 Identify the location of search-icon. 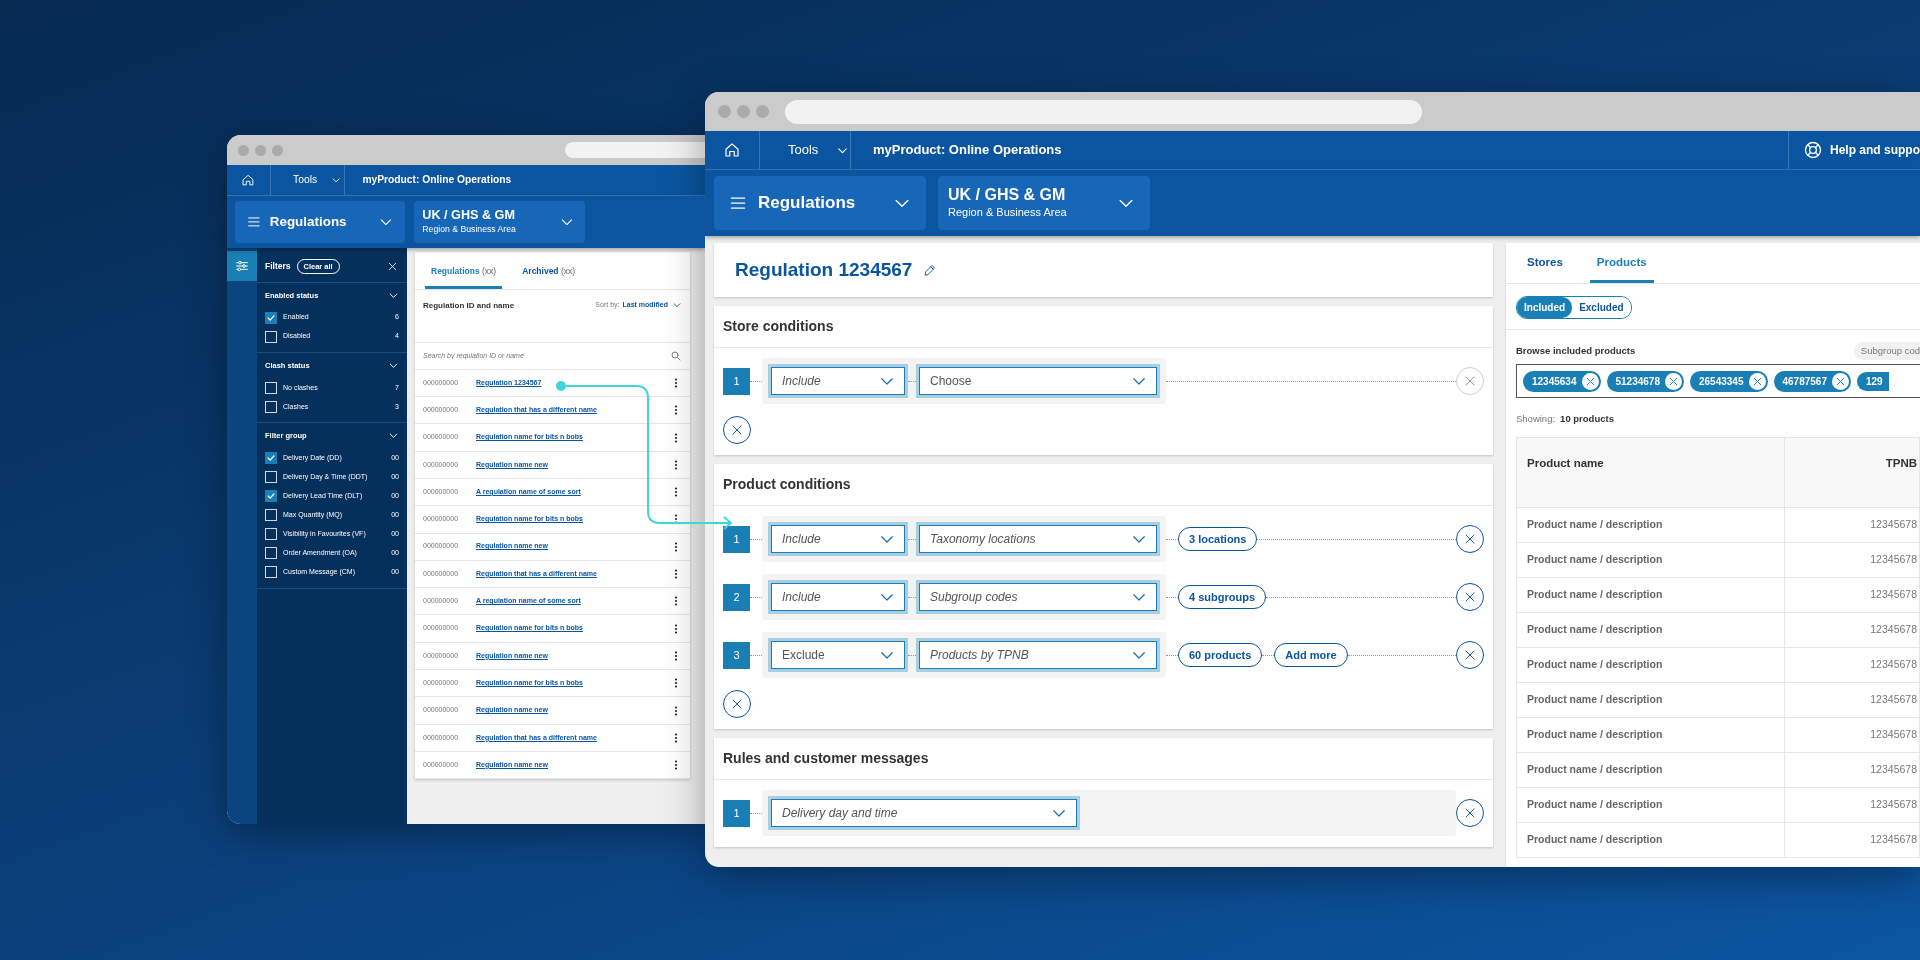
(676, 355).